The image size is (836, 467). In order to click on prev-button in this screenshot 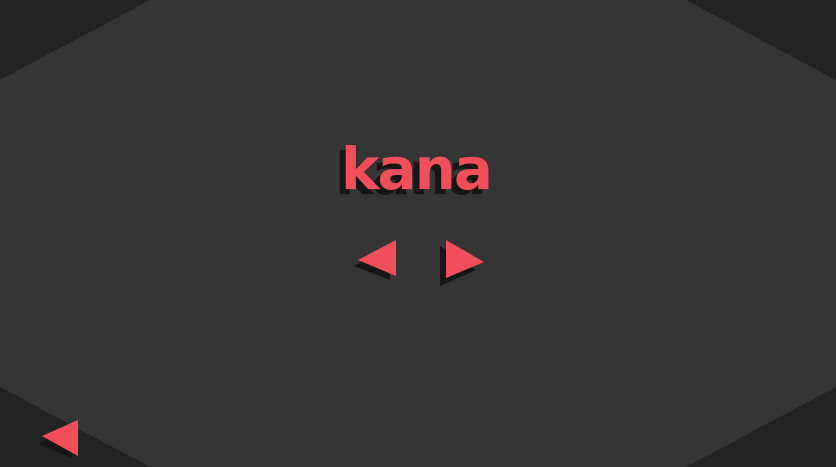, I will do `click(376, 262)`.